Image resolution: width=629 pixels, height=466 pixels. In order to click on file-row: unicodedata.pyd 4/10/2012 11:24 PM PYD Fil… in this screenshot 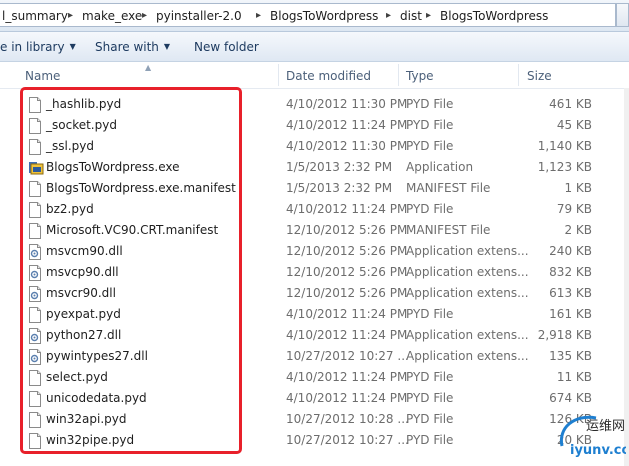, I will do `click(314, 398)`.